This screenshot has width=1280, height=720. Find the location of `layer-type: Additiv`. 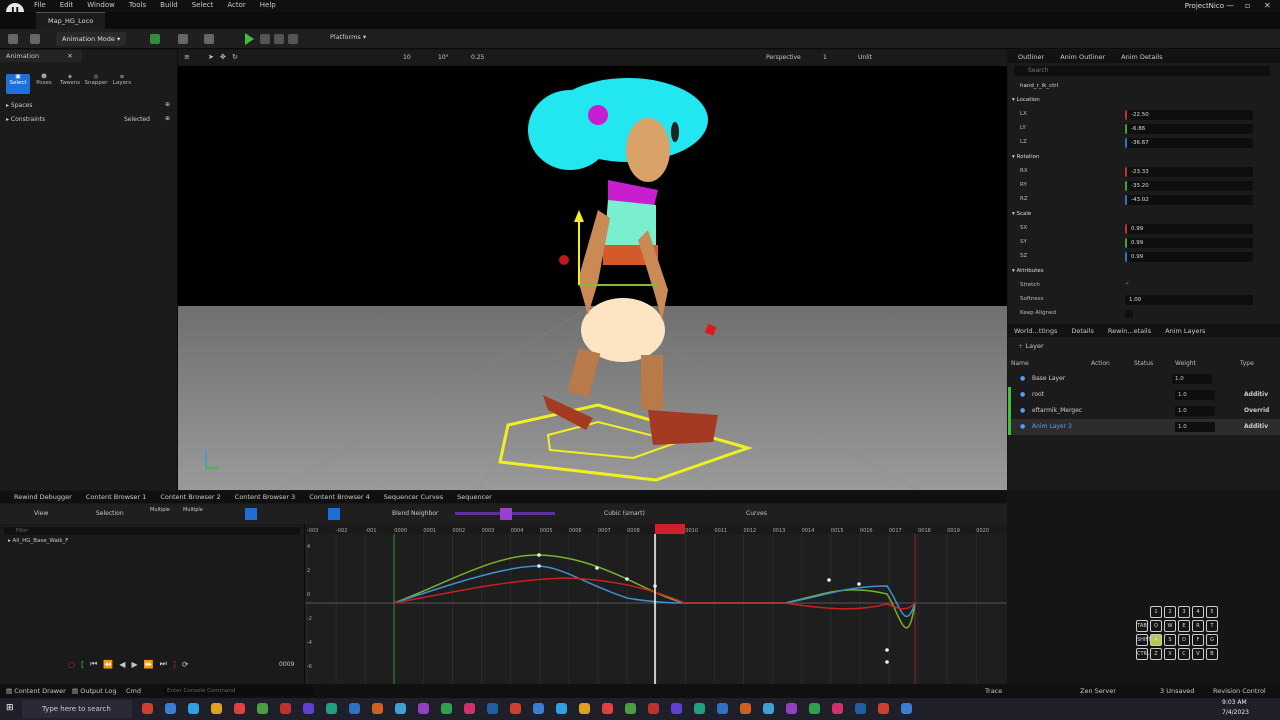

layer-type: Additiv is located at coordinates (1256, 394).